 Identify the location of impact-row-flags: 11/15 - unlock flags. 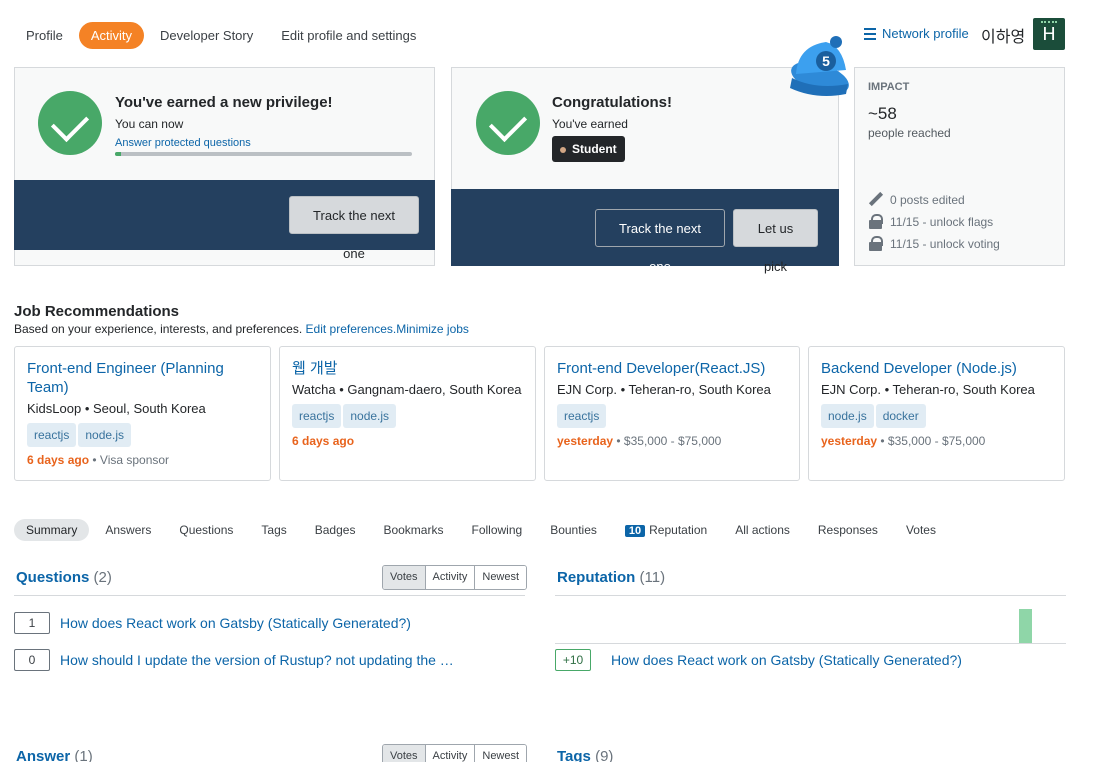
(930, 222).